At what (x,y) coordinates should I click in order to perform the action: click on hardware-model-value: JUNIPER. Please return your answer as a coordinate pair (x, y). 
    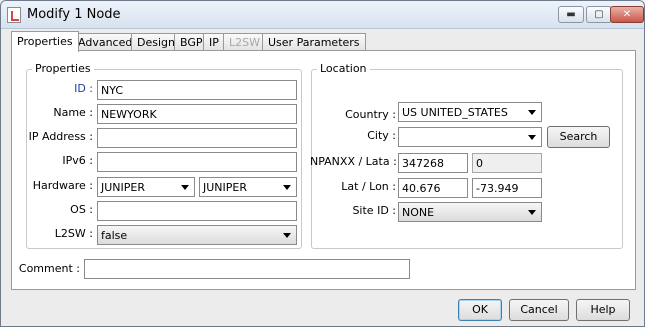
    Looking at the image, I should click on (225, 187).